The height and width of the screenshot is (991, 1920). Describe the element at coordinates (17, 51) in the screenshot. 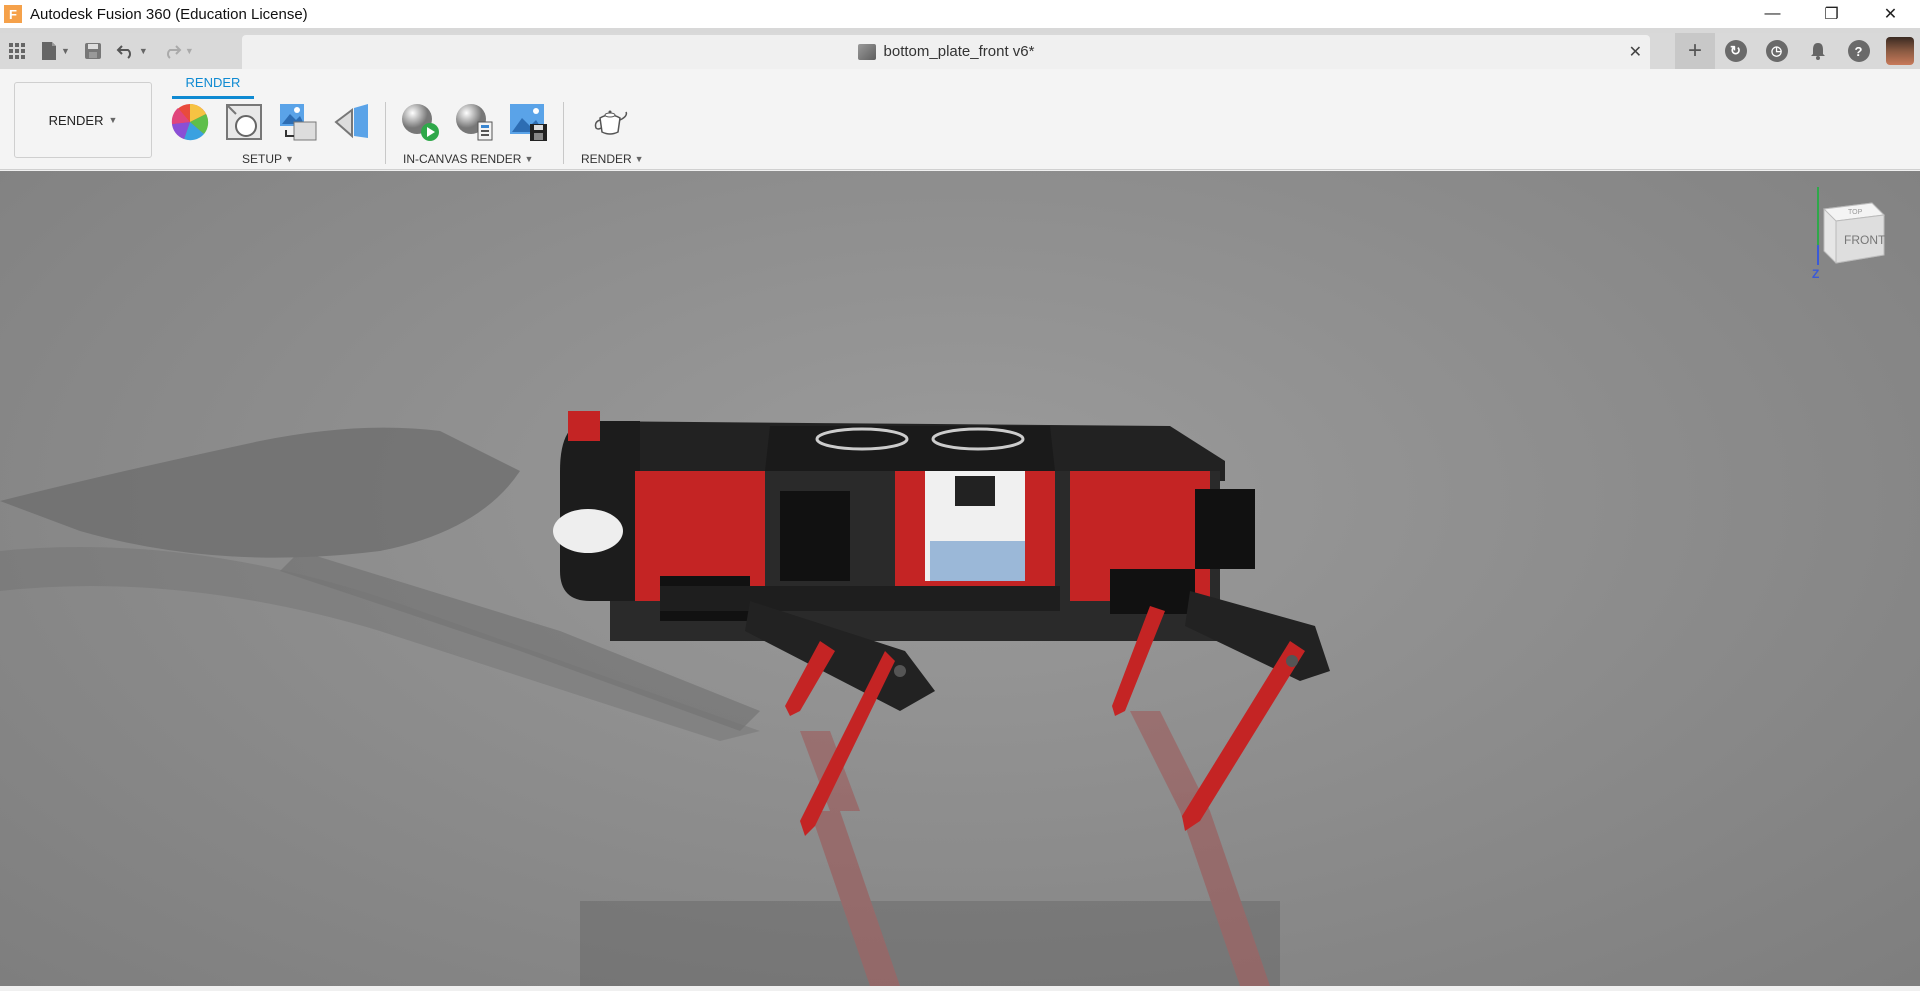

I see `grid-apps-icon` at that location.